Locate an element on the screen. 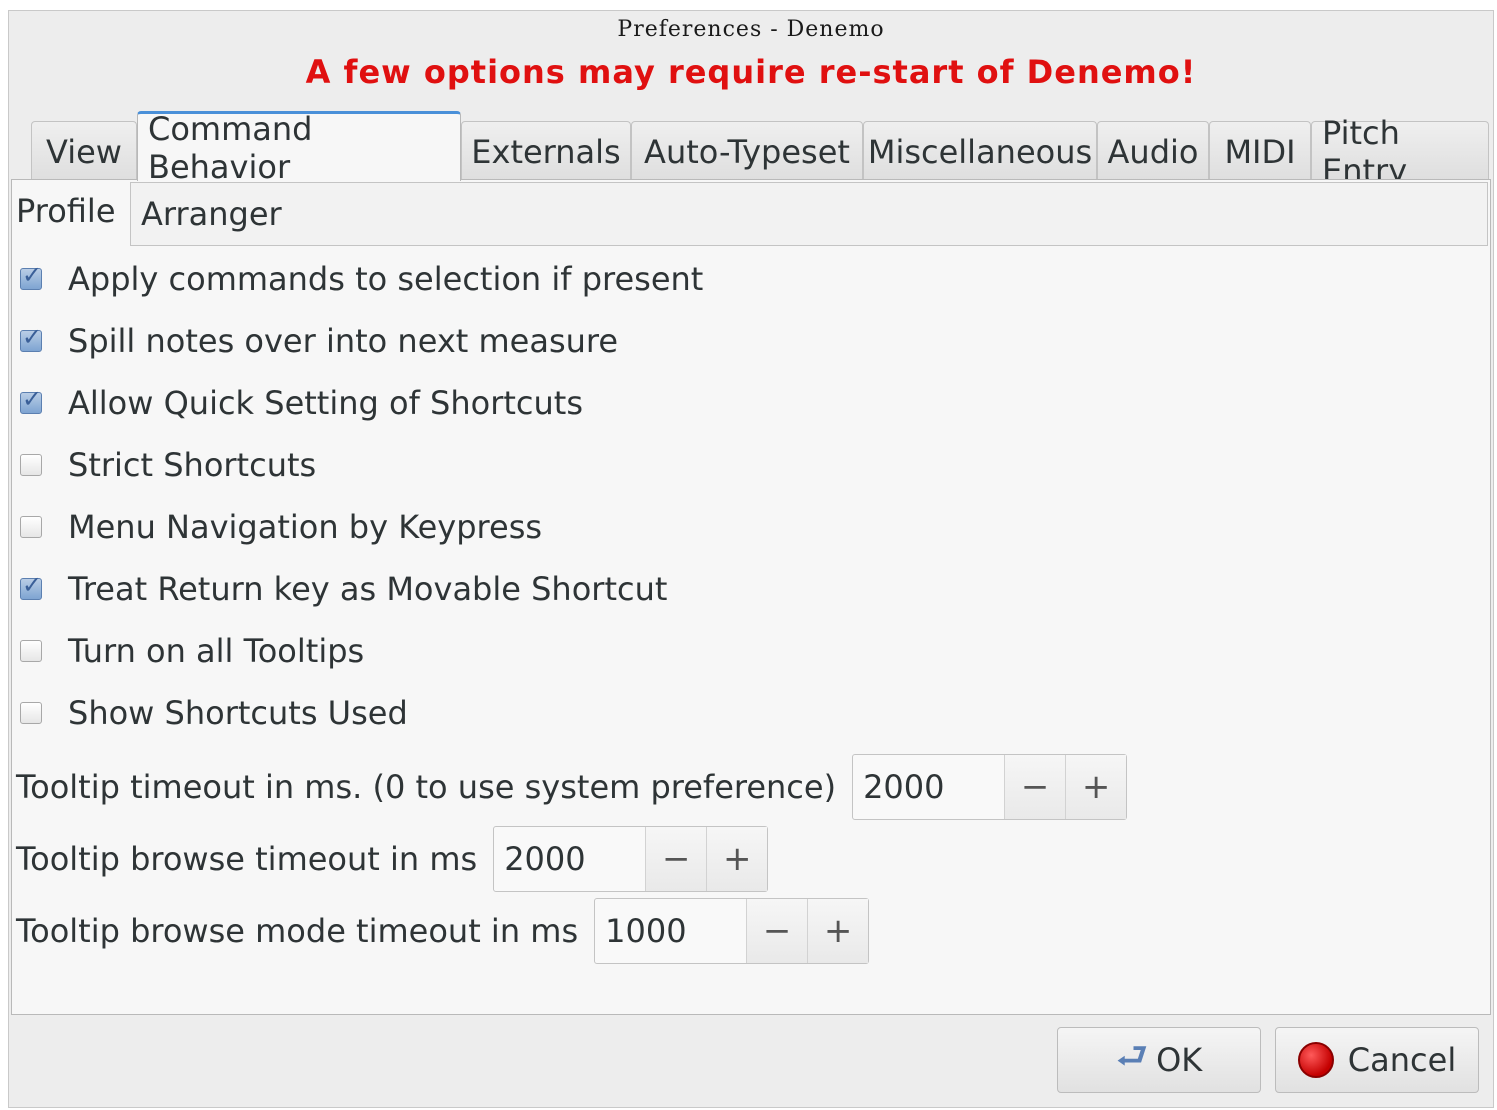 The height and width of the screenshot is (1110, 1497). check-shortcuts-used: ✓ Show Shortcuts Used is located at coordinates (214, 713).